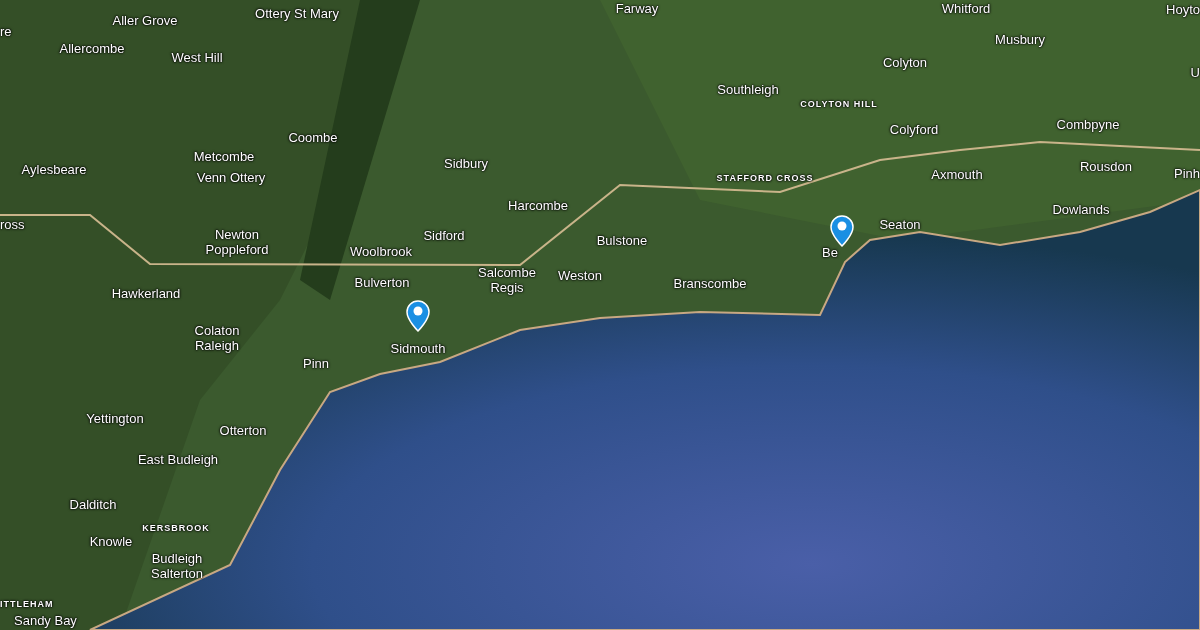 The image size is (1200, 630). What do you see at coordinates (1020, 39) in the screenshot?
I see `place-label: Musbury` at bounding box center [1020, 39].